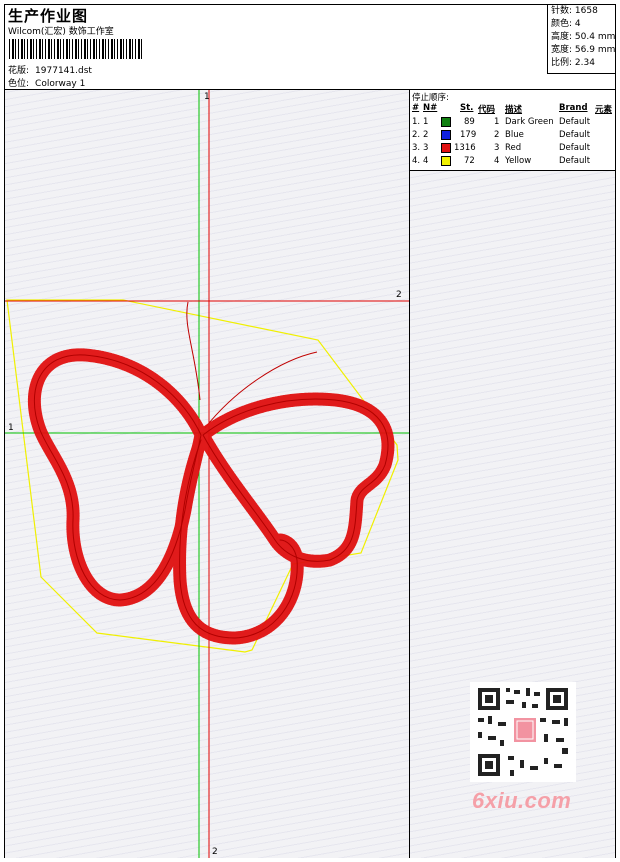  I want to click on col-elem: 元素, so click(604, 110).